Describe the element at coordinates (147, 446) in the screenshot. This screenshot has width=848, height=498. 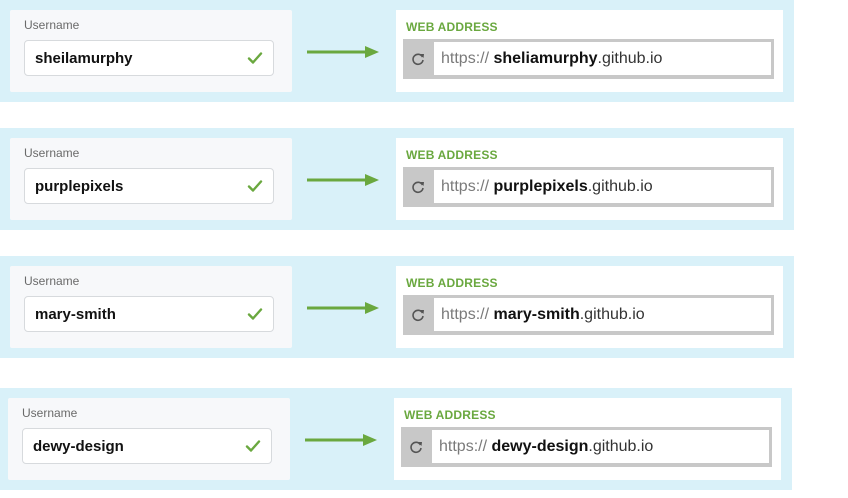
I see `username-field: dewy-design` at that location.